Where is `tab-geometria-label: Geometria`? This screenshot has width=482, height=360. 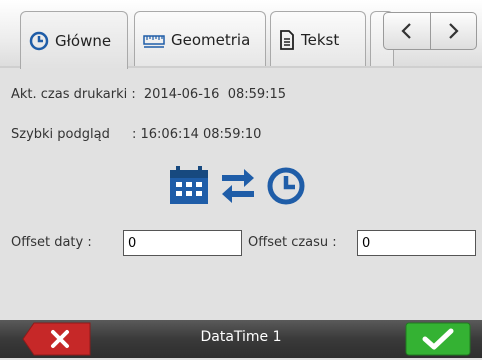
tab-geometria-label: Geometria is located at coordinates (211, 39).